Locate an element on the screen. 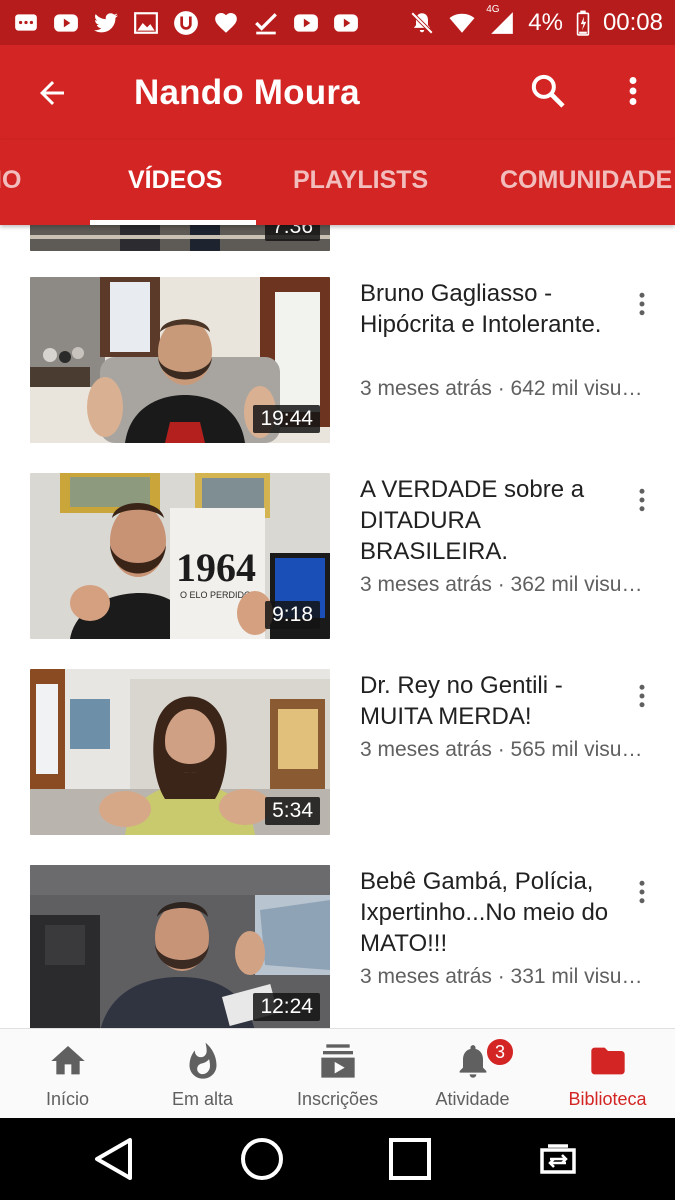 The image size is (675, 1200). back-triangle-icon is located at coordinates (115, 1159).